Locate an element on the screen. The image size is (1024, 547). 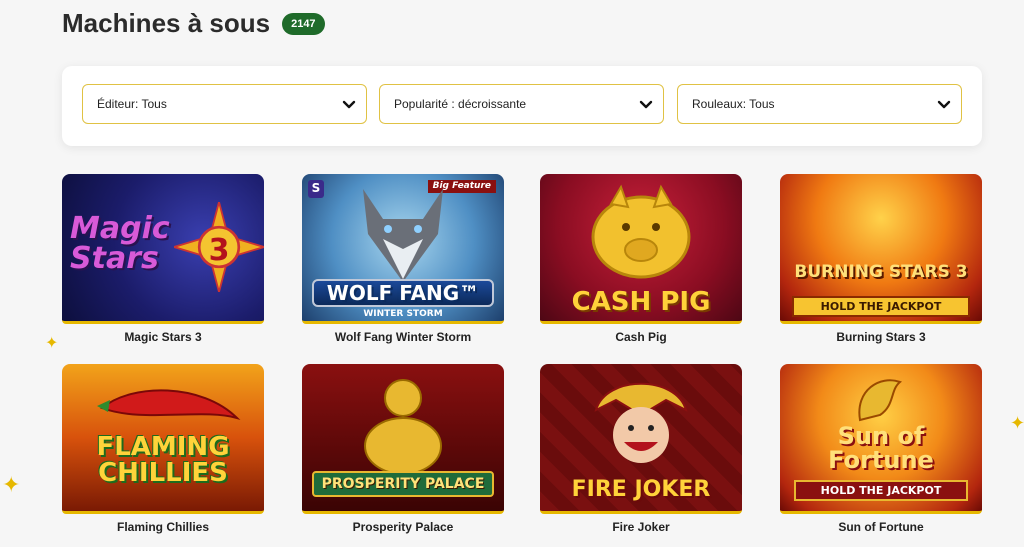
game-thumbnail: BURNING STARS 3 HOLD THE JACKPOT is located at coordinates (881, 249).